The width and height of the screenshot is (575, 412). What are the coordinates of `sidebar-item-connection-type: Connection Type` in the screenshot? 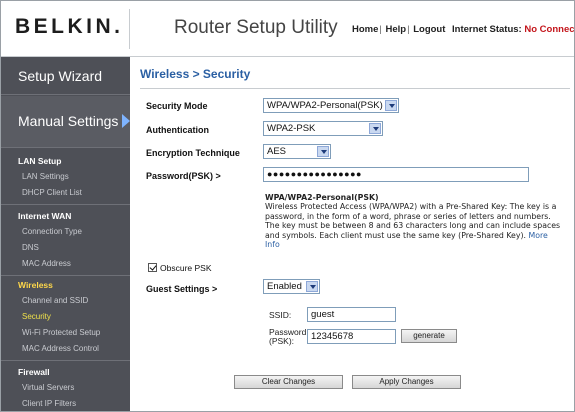 It's located at (65, 232).